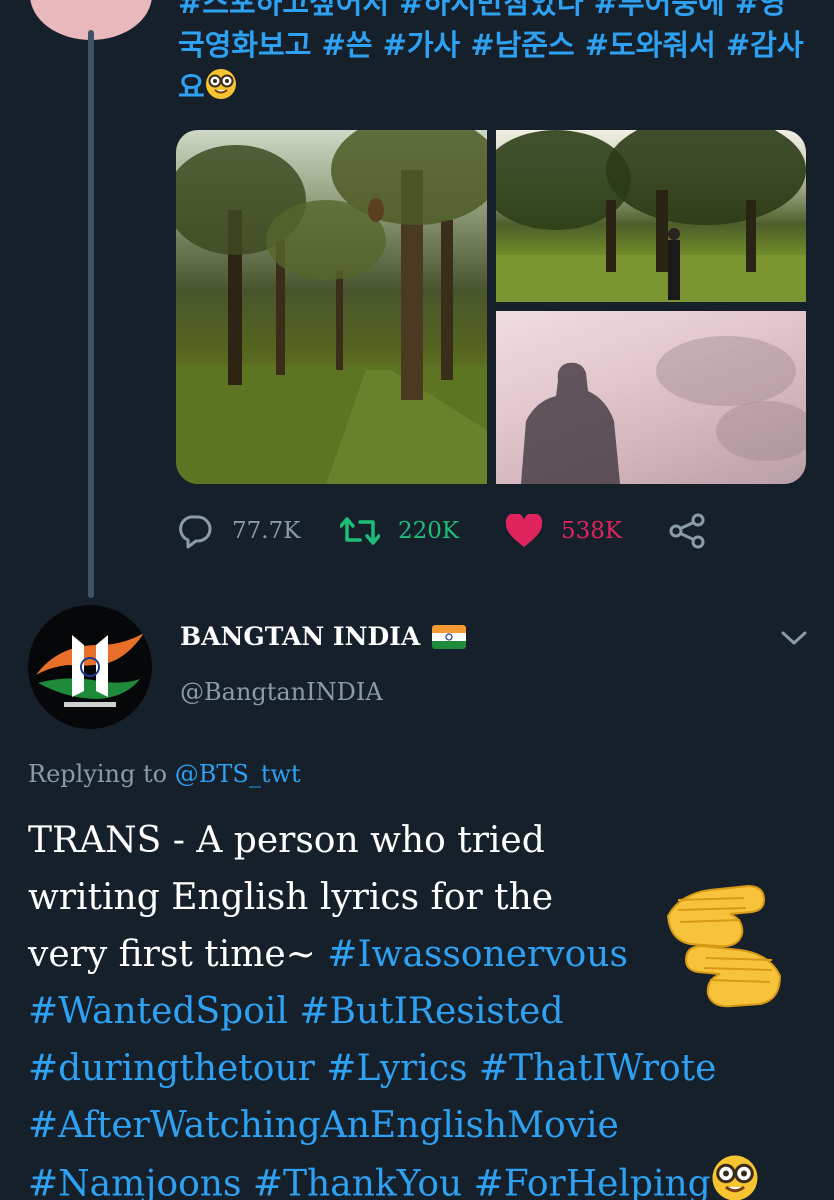 This screenshot has height=1200, width=834. What do you see at coordinates (90, 667) in the screenshot?
I see `author-avatar` at bounding box center [90, 667].